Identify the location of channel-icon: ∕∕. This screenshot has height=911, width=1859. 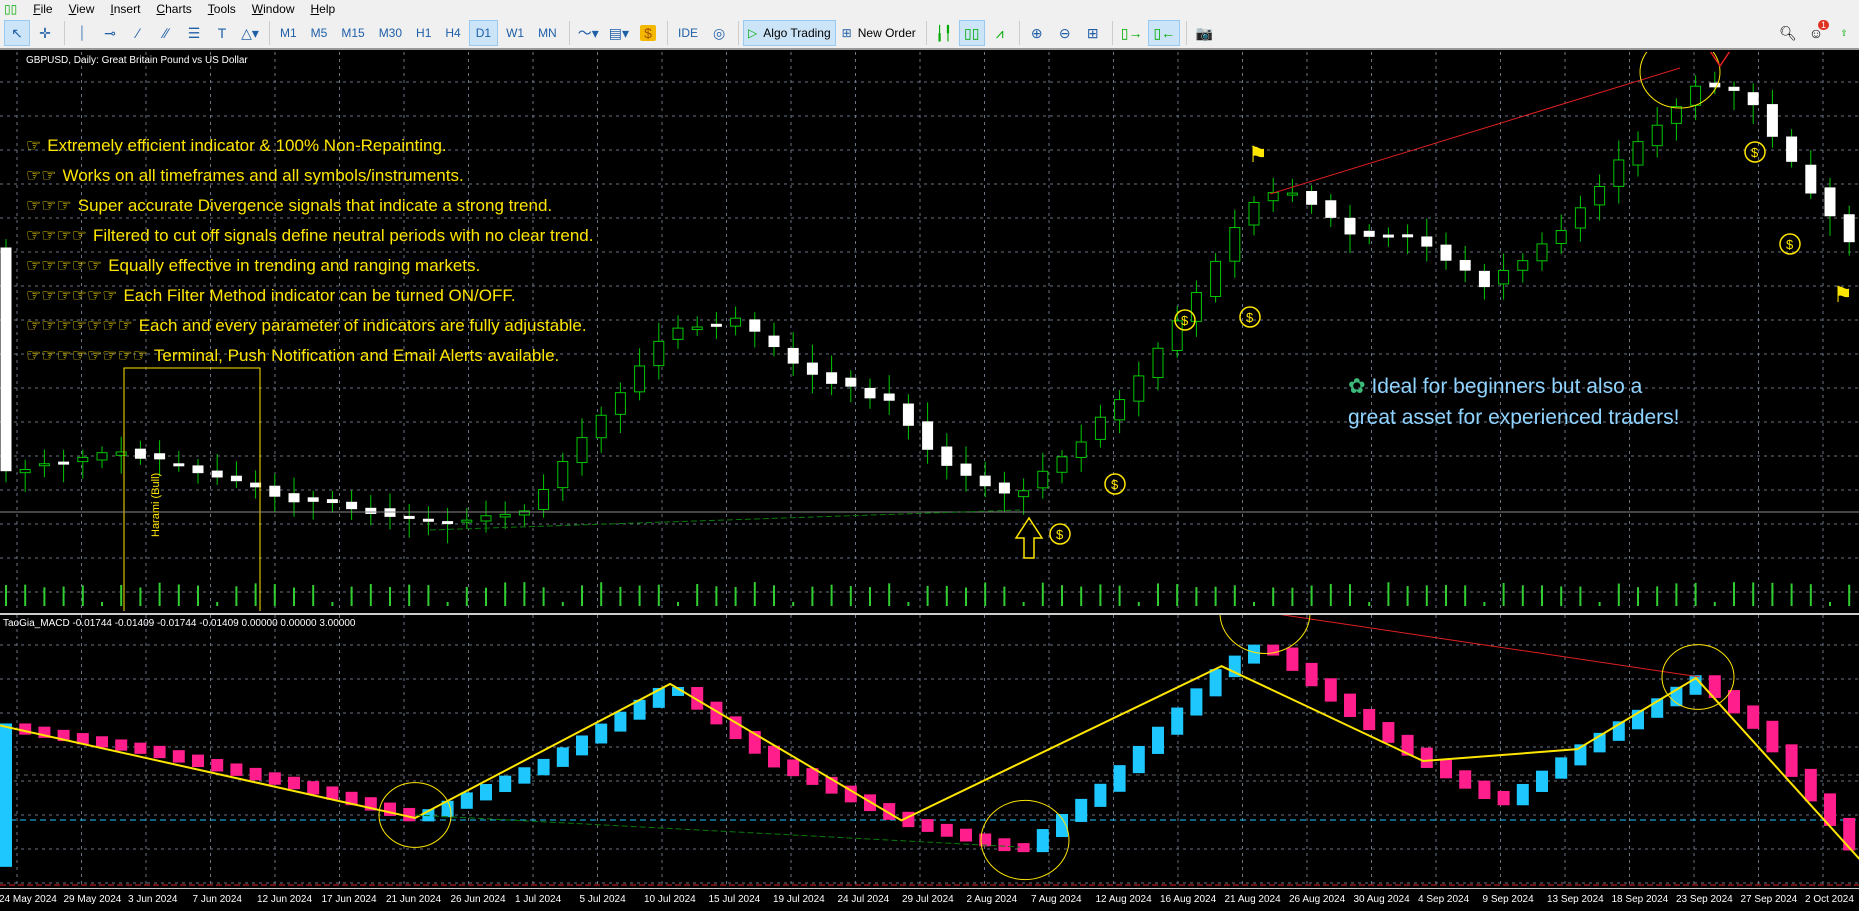
(166, 33).